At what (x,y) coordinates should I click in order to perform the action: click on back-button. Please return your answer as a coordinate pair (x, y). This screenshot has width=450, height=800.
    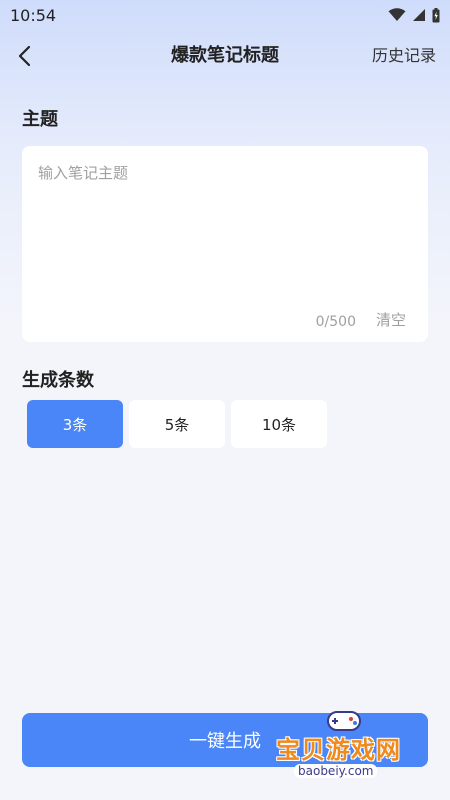
    Looking at the image, I should click on (24, 56).